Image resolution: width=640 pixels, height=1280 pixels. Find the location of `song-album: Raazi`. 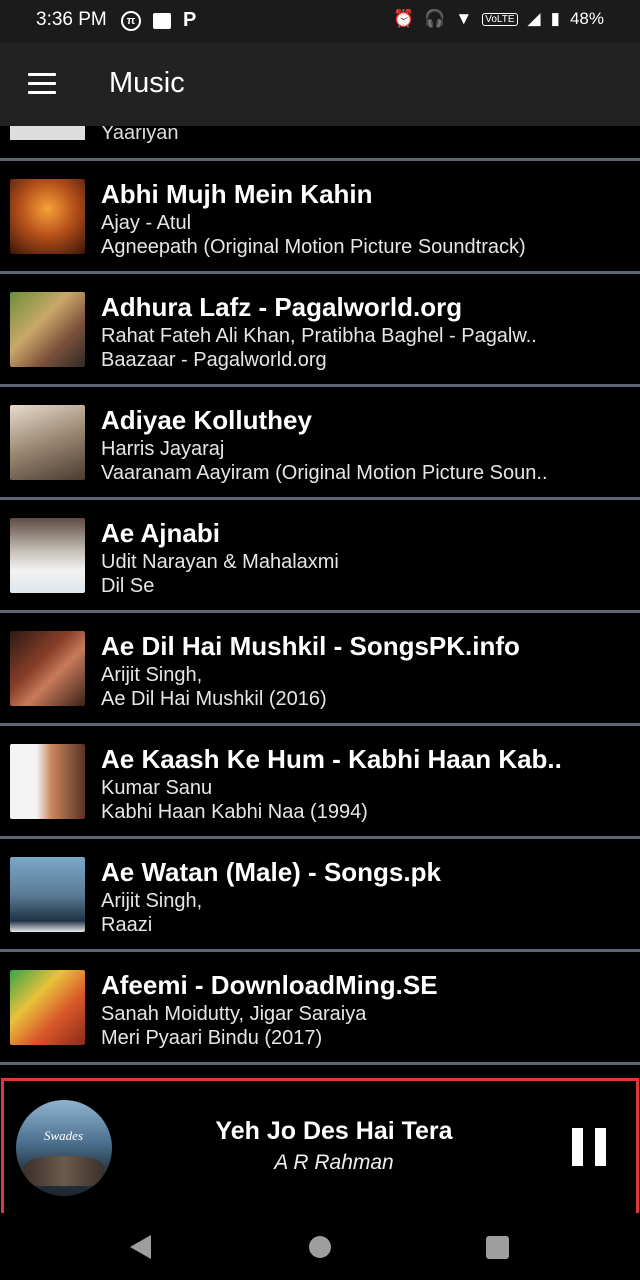

song-album: Raazi is located at coordinates (127, 925).